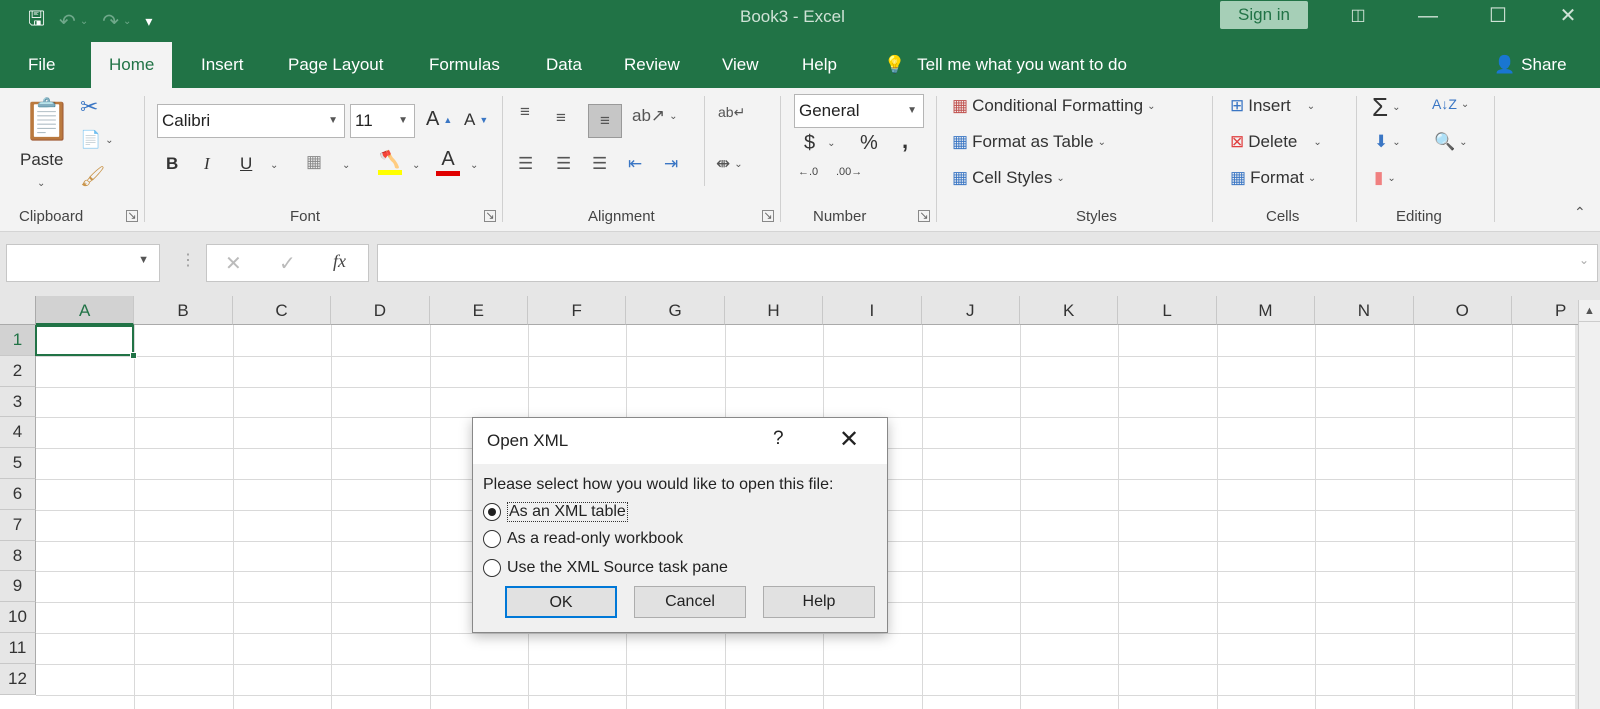 This screenshot has width=1600, height=709. I want to click on row-header: 4, so click(18, 433).